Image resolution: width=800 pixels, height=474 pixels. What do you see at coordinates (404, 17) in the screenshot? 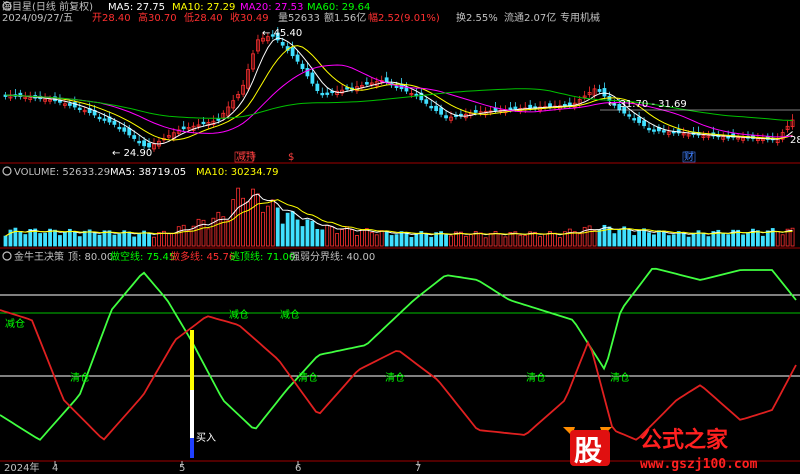
I see `info-change: 幅2.52(9.01%)` at bounding box center [404, 17].